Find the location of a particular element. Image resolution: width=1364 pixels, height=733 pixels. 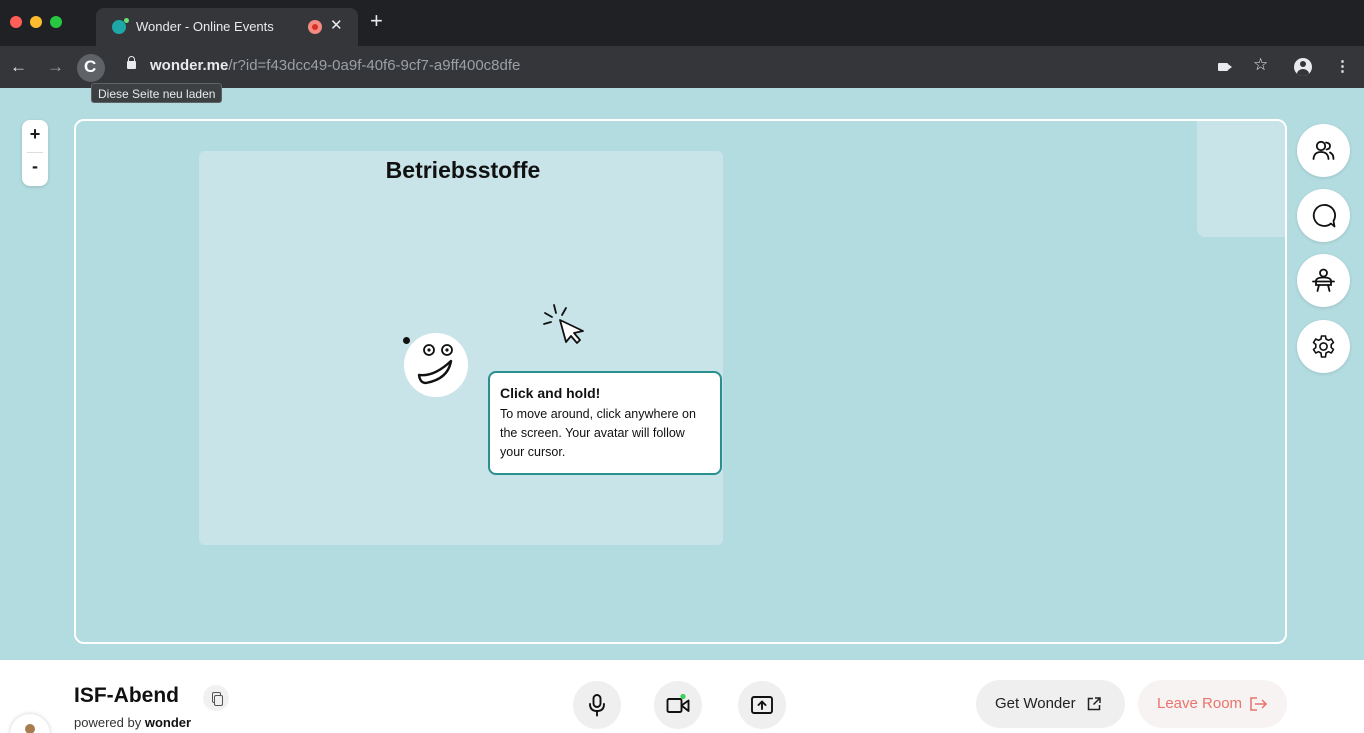

participants-button is located at coordinates (1323, 150).